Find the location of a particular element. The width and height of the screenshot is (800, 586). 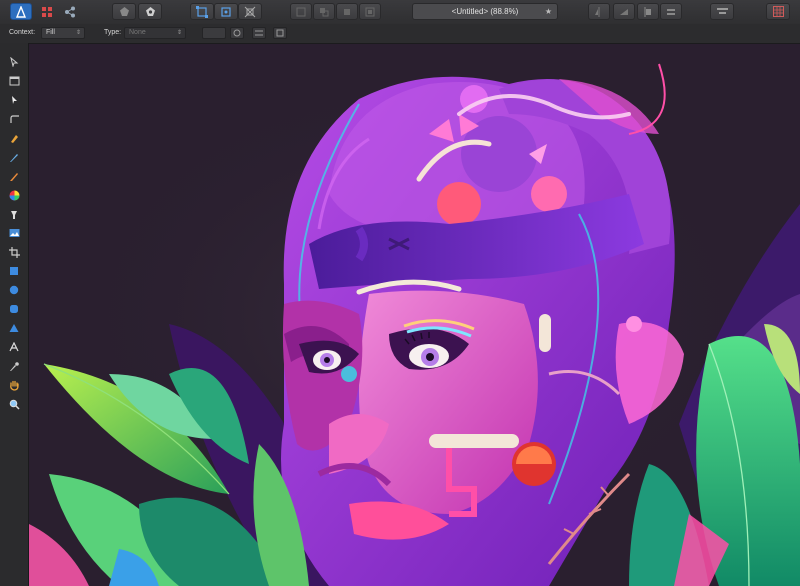

flip-gradient-icon is located at coordinates (259, 33).